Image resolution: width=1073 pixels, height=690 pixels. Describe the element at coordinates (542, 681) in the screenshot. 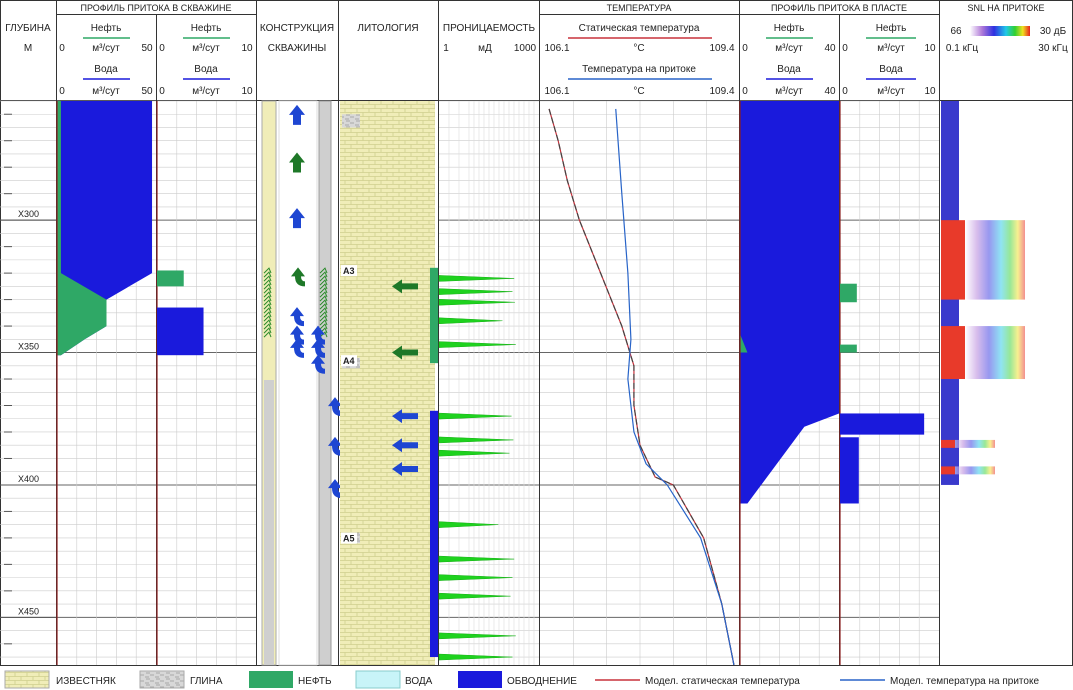

I see `legend-watering: ОБВОДНЕНИЕ` at that location.